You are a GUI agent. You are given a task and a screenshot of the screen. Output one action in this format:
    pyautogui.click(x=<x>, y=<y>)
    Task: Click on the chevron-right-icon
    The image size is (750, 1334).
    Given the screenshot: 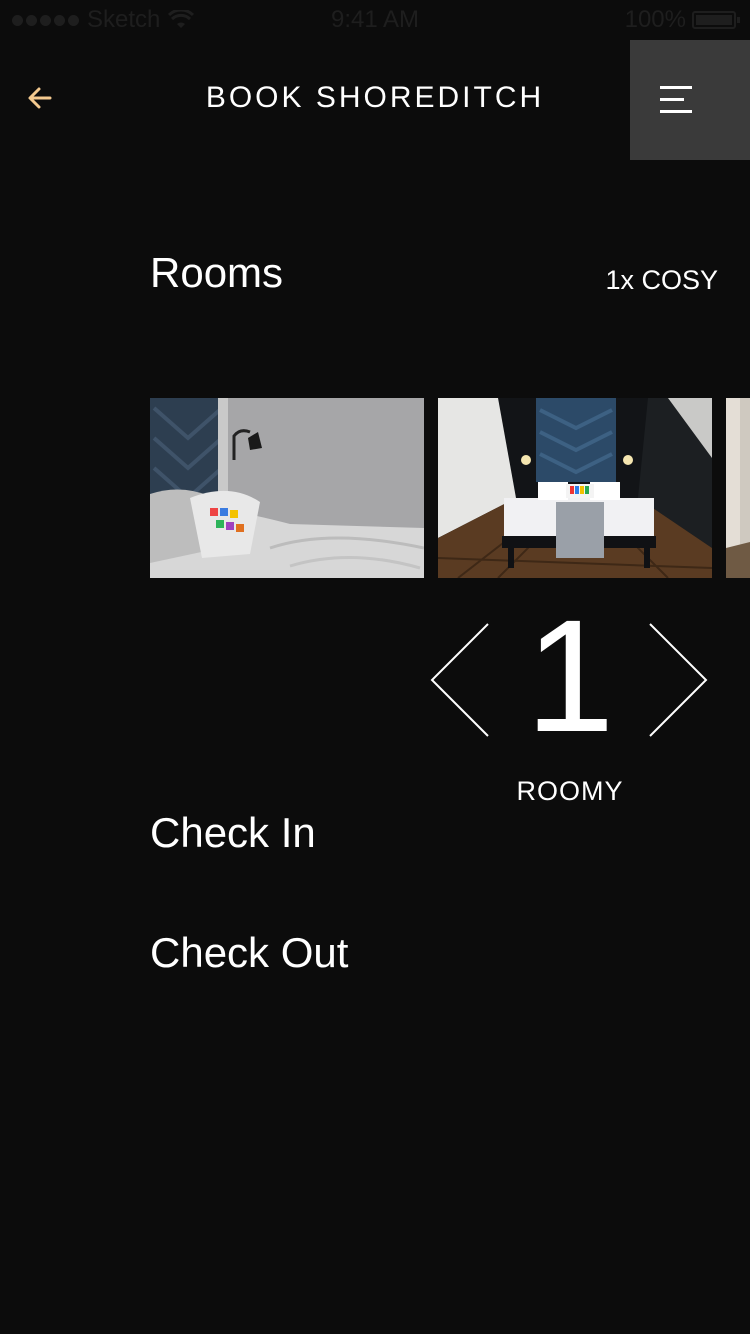 What is the action you would take?
    pyautogui.click(x=678, y=680)
    